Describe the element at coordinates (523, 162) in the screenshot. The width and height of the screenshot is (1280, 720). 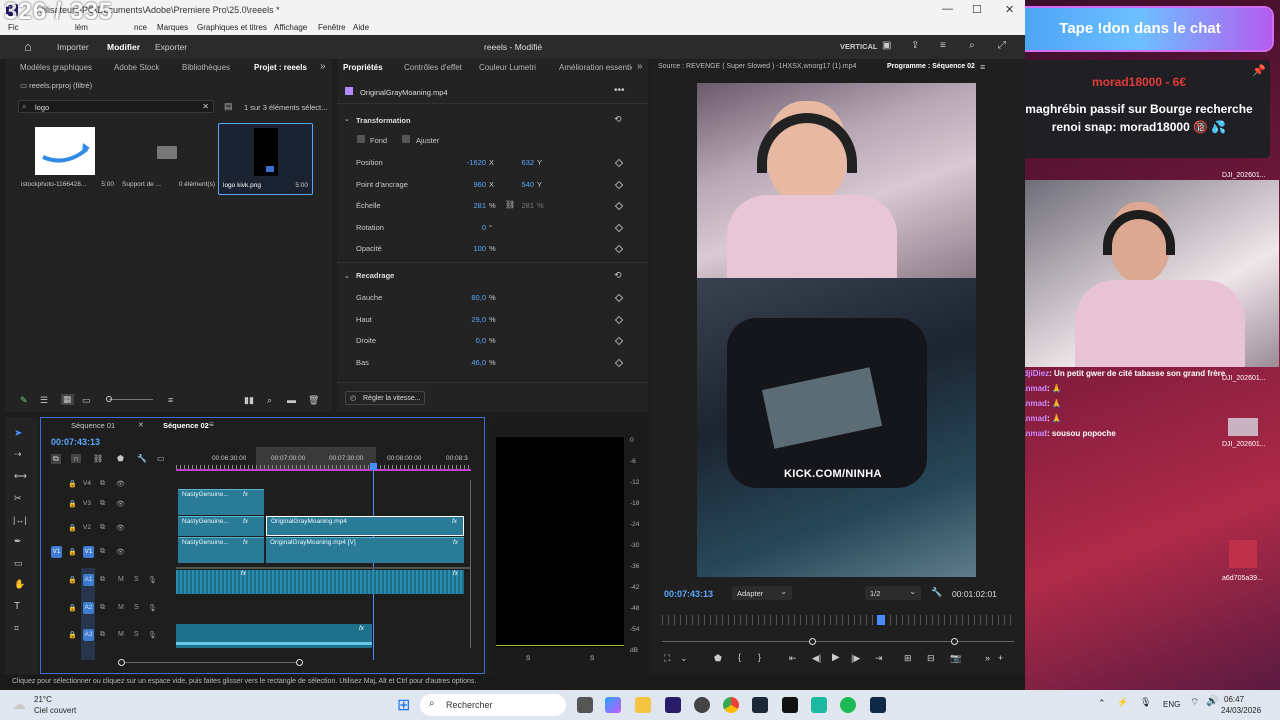
I see `property-value-2: 632` at that location.